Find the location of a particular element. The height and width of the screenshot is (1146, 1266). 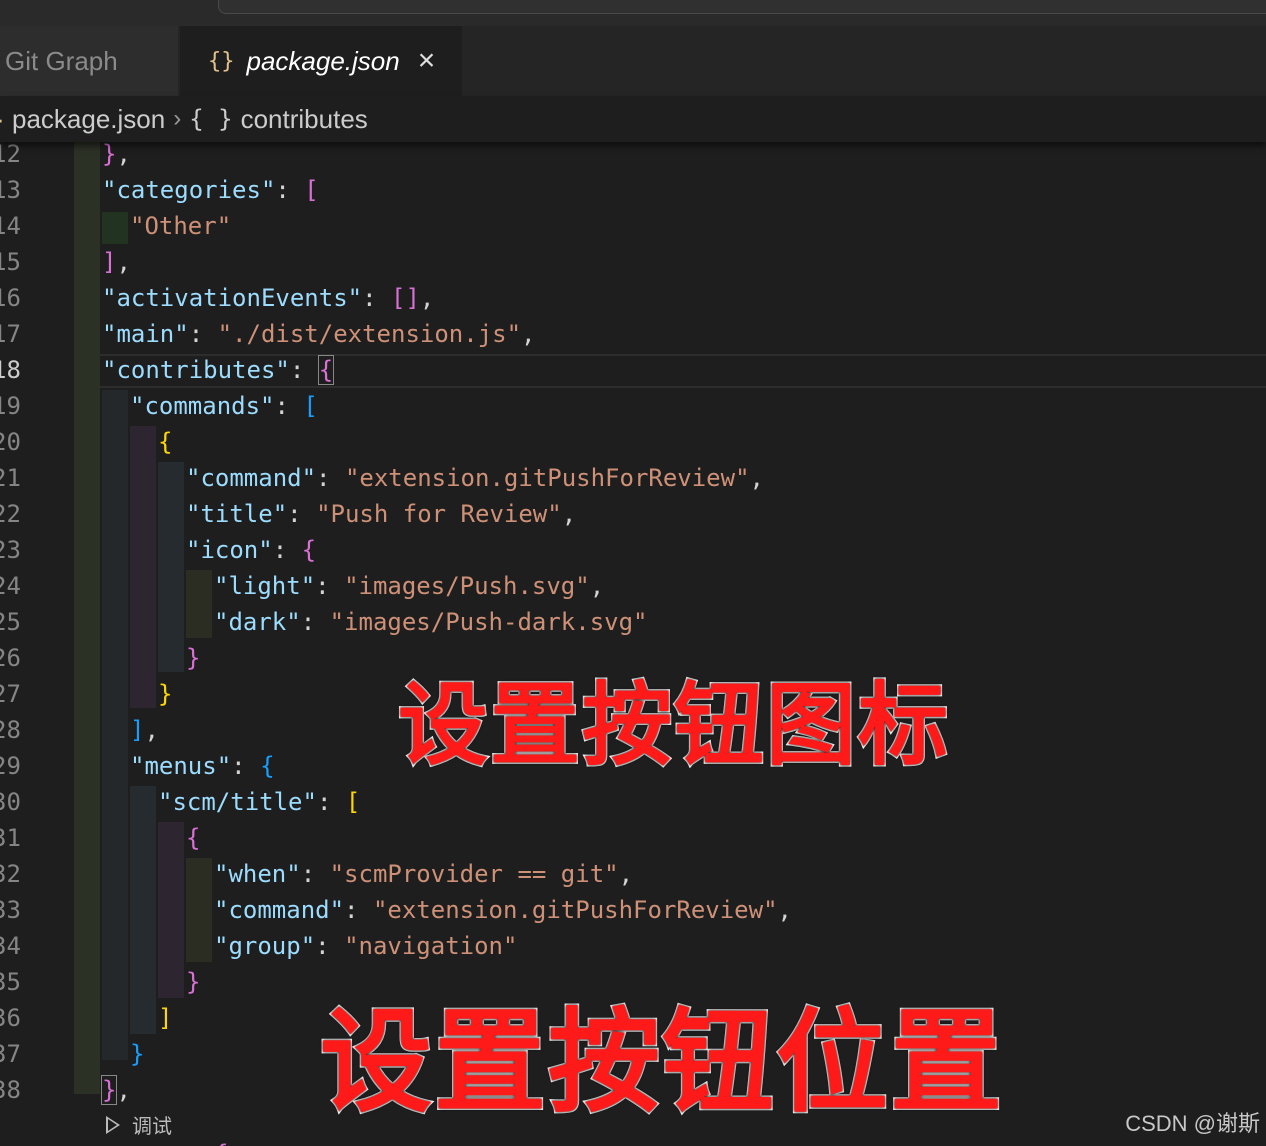

code-line: 25 "dark": "images/Push-dark.svg" is located at coordinates (633, 622).